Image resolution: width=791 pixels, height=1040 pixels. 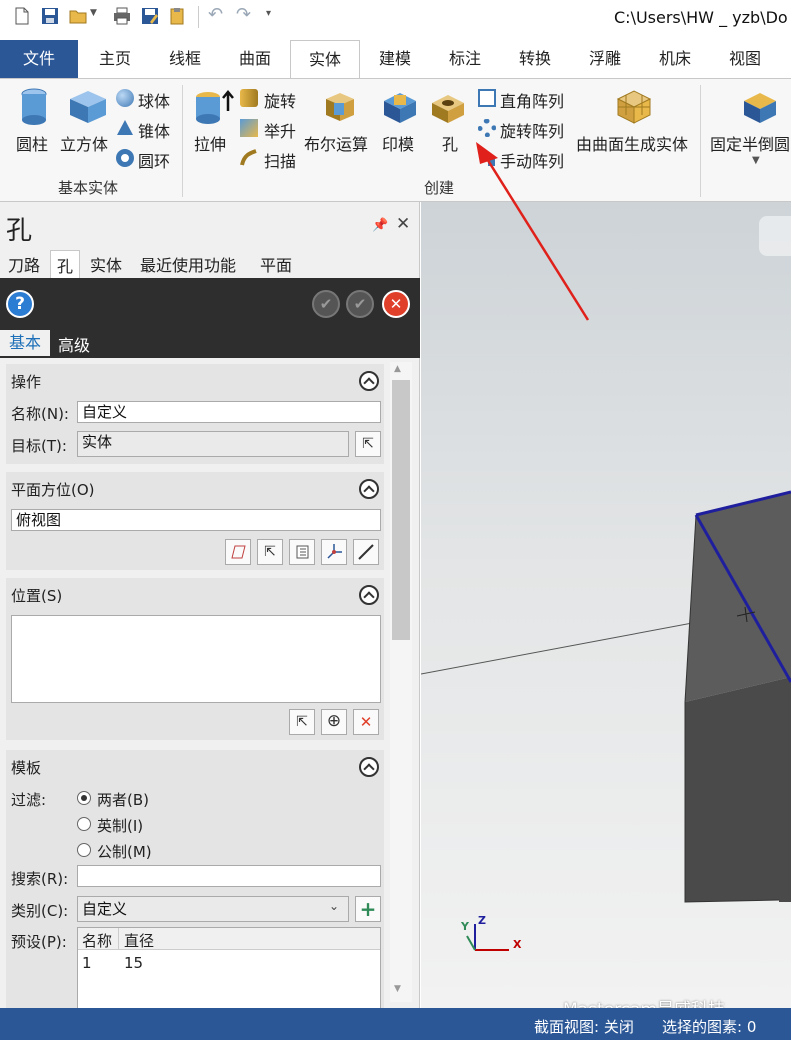 I want to click on plane-field: 俯视图, so click(x=196, y=520).